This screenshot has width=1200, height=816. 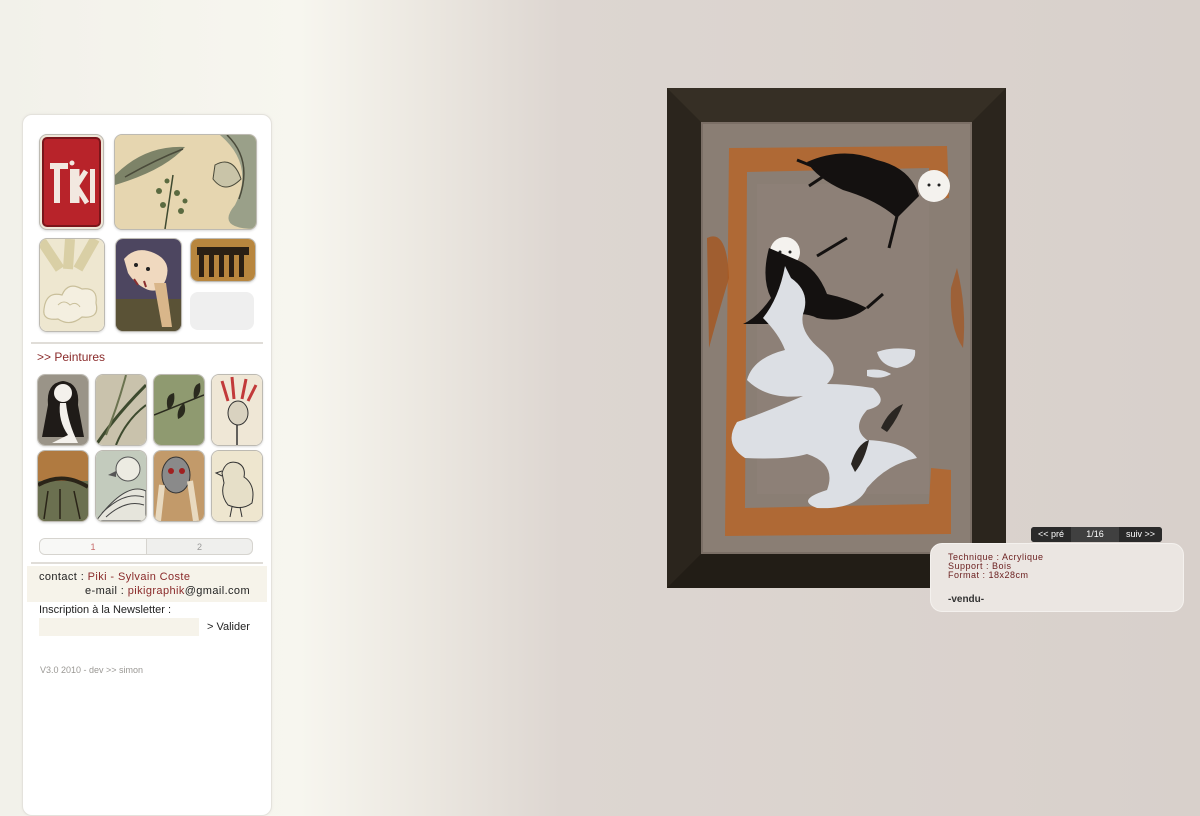 I want to click on email-link: pikigraphik@gmail.com, so click(x=189, y=591).